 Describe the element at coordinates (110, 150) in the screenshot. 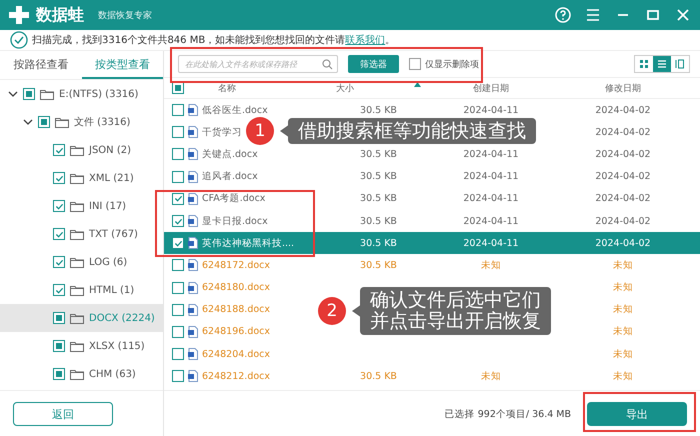

I see `tree-label: JSON (2)` at that location.